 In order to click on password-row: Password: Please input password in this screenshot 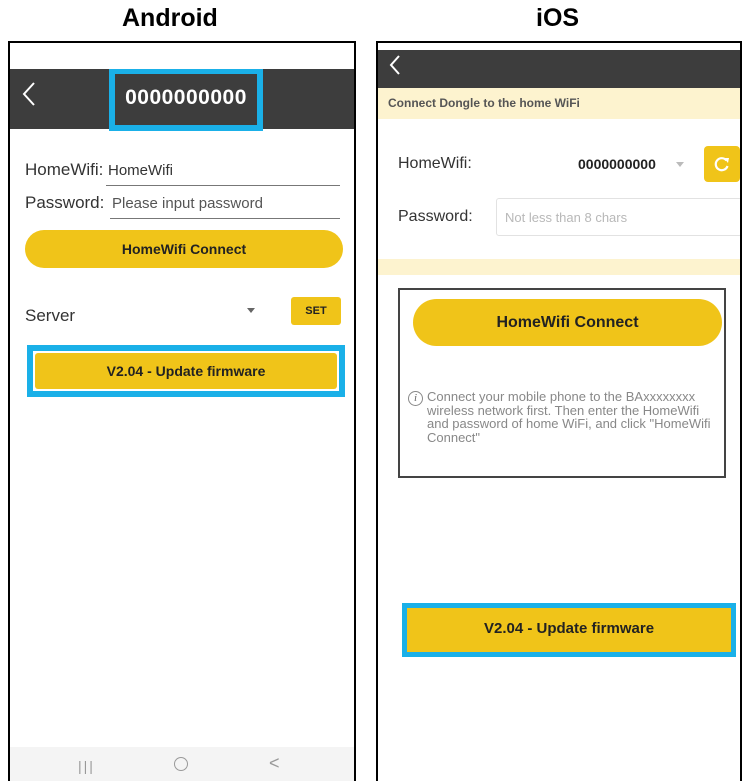, I will do `click(182, 205)`.